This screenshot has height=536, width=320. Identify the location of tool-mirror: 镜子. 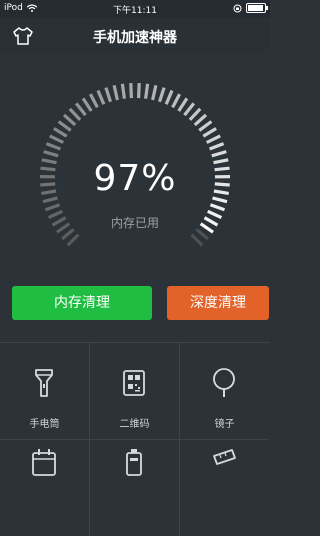
(224, 391).